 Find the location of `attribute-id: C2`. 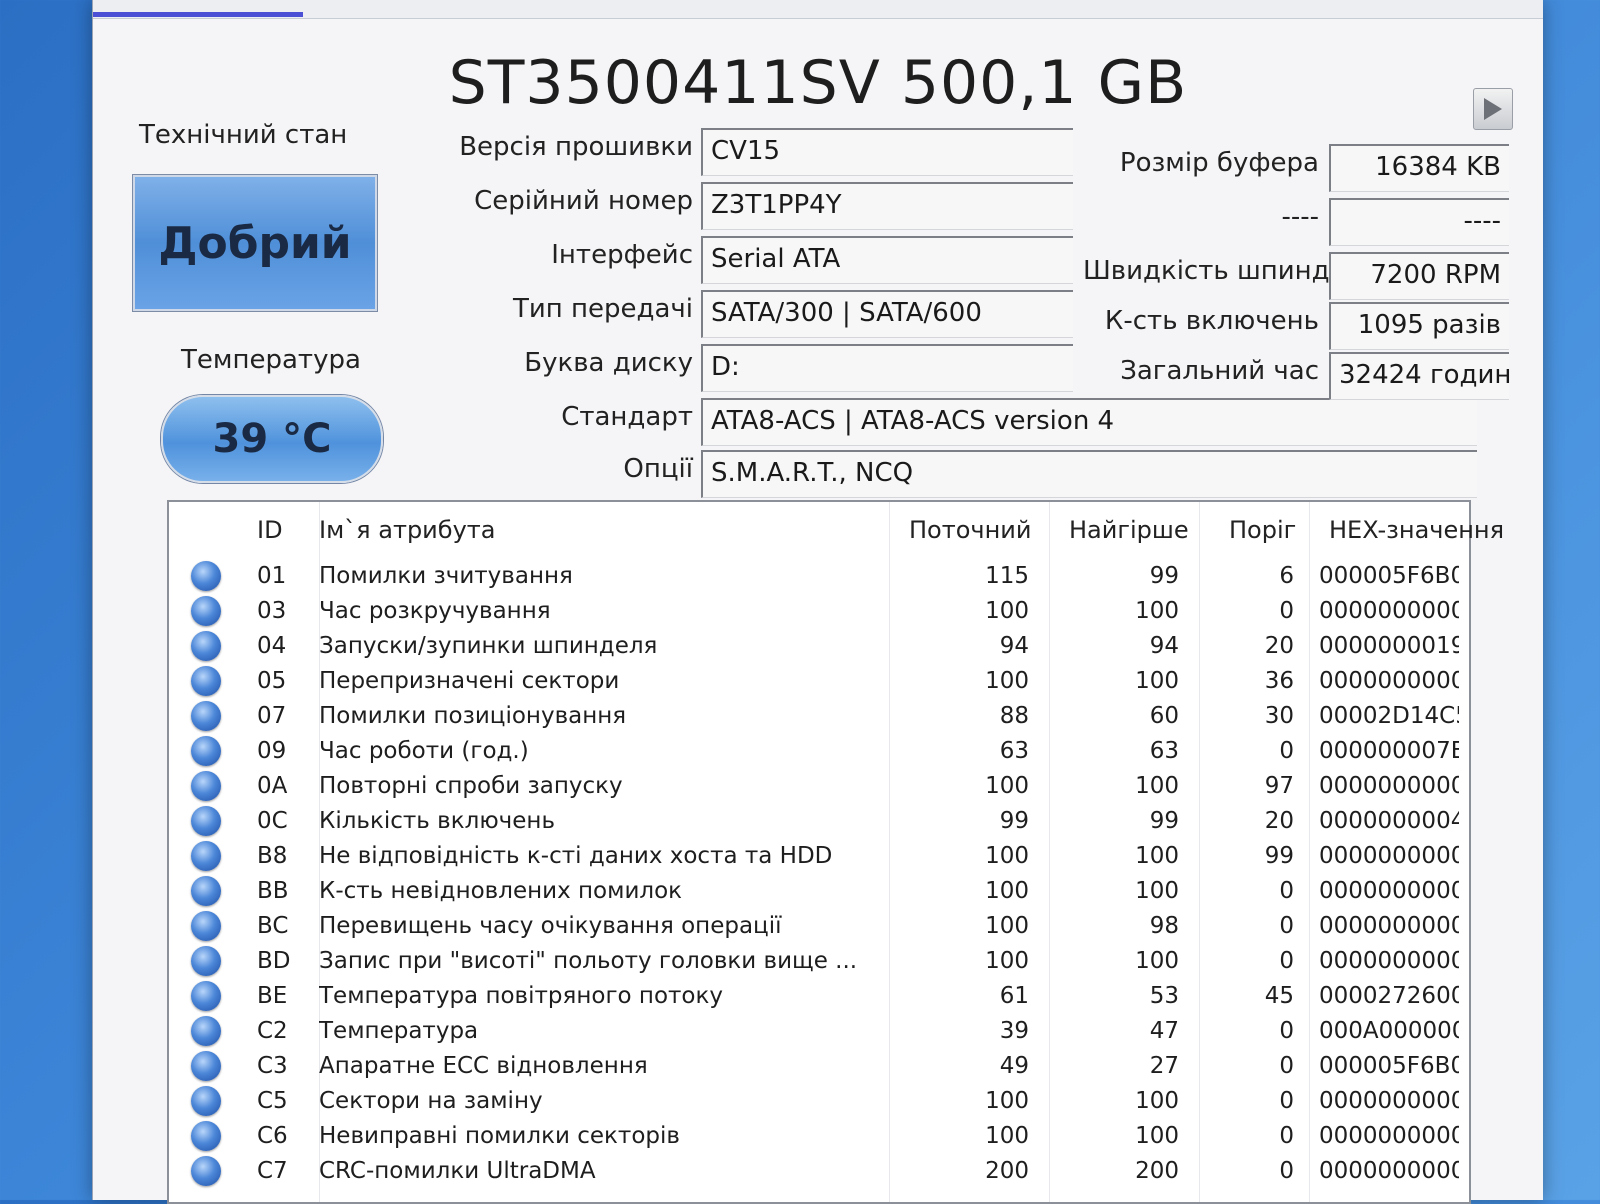

attribute-id: C2 is located at coordinates (272, 1031).